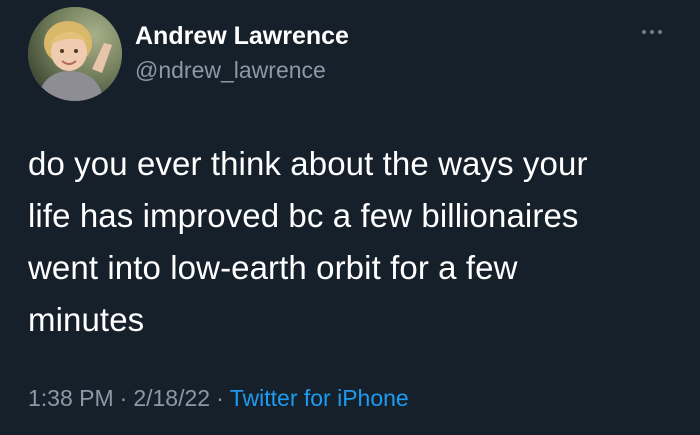 Image resolution: width=700 pixels, height=435 pixels. Describe the element at coordinates (71, 398) in the screenshot. I see `tweet-time: 1:38 PM` at that location.